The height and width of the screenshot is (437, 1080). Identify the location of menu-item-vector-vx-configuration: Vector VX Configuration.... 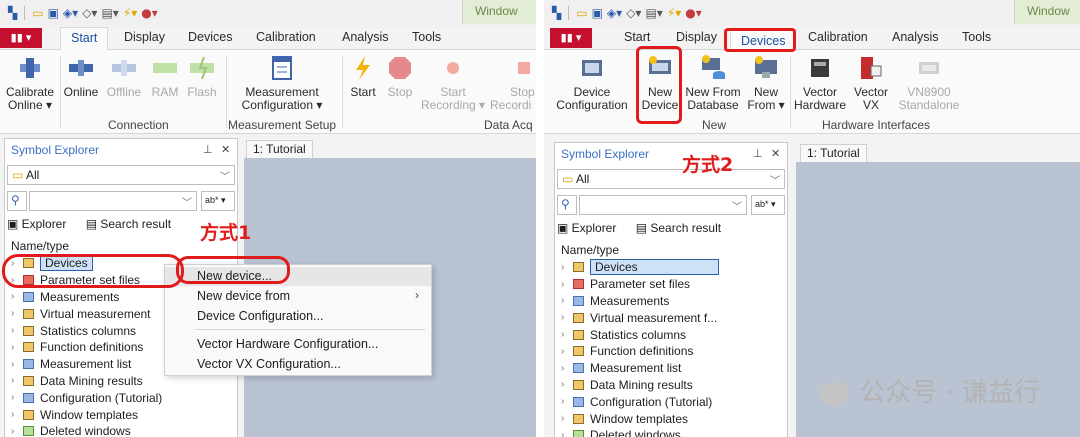
(298, 364).